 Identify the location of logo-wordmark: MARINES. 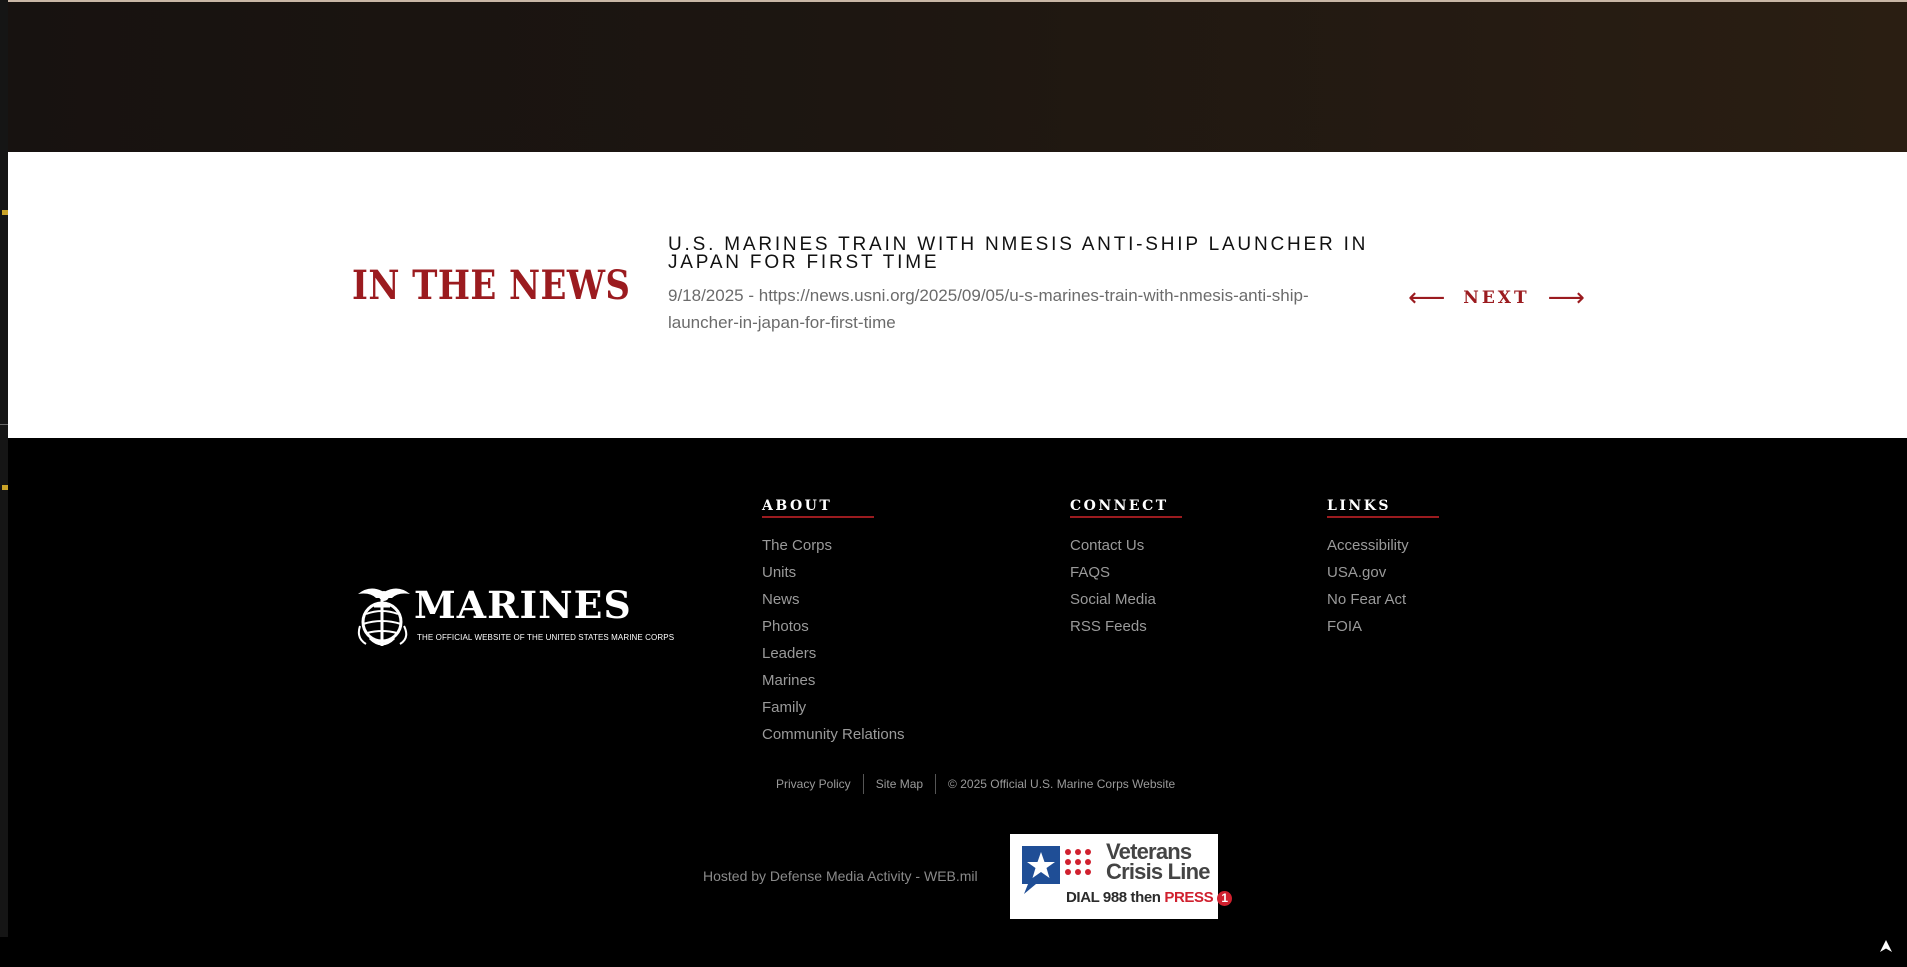
(523, 605).